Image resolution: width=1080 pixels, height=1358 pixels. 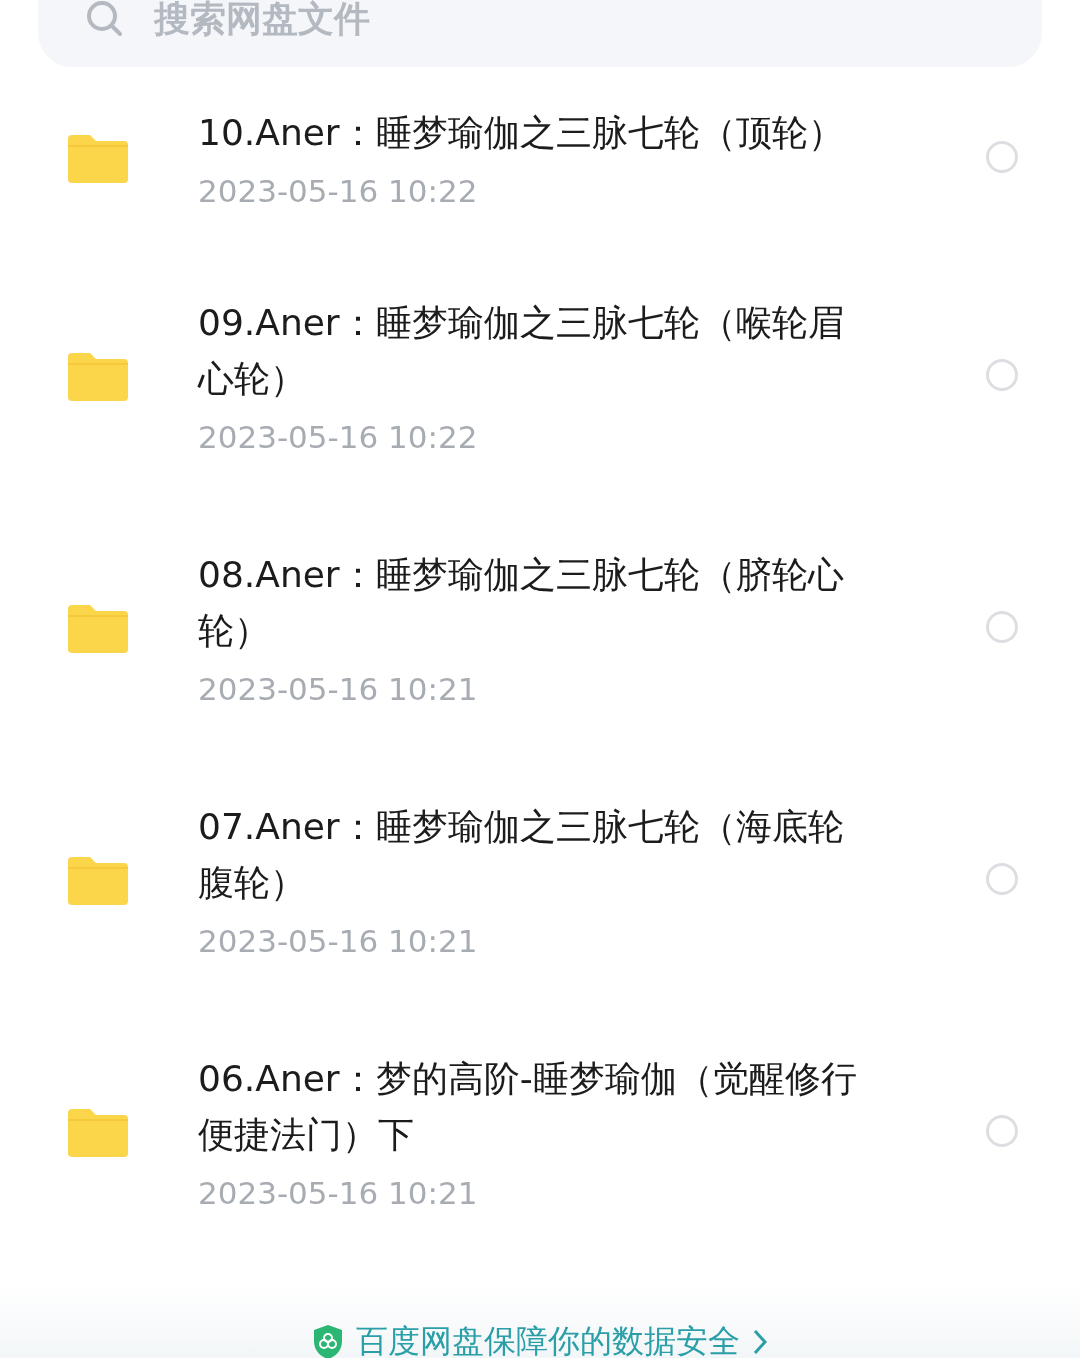 I want to click on chevron-right-icon, so click(x=760, y=1342).